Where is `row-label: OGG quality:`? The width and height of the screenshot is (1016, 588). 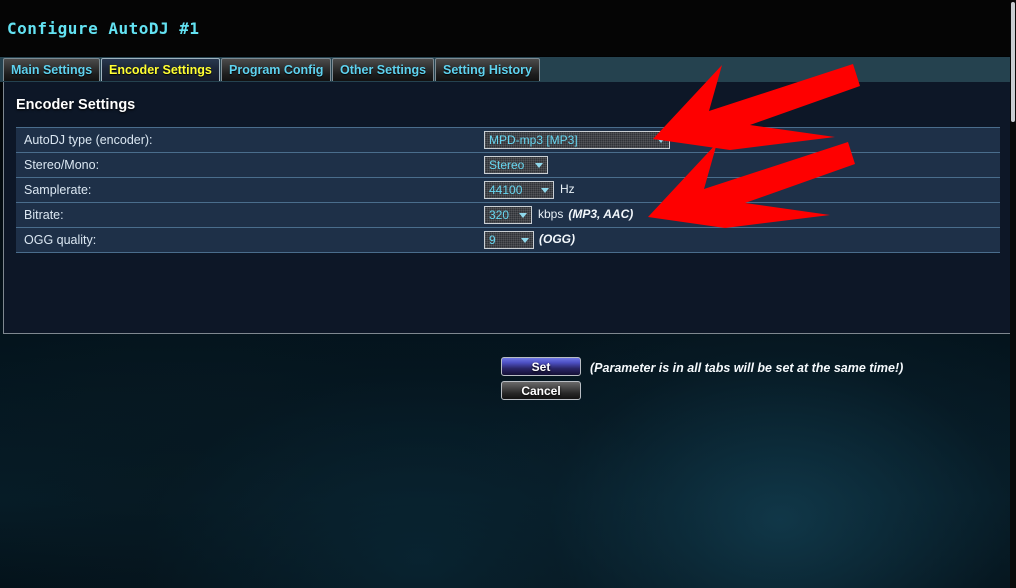
row-label: OGG quality: is located at coordinates (248, 240).